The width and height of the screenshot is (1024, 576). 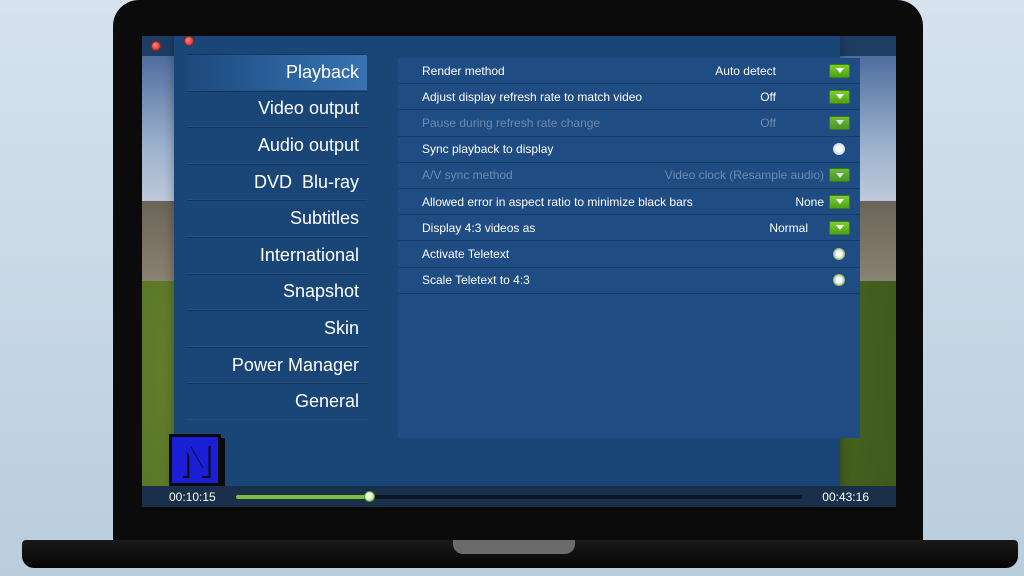 I want to click on setting-value: Auto detect, so click(x=745, y=71).